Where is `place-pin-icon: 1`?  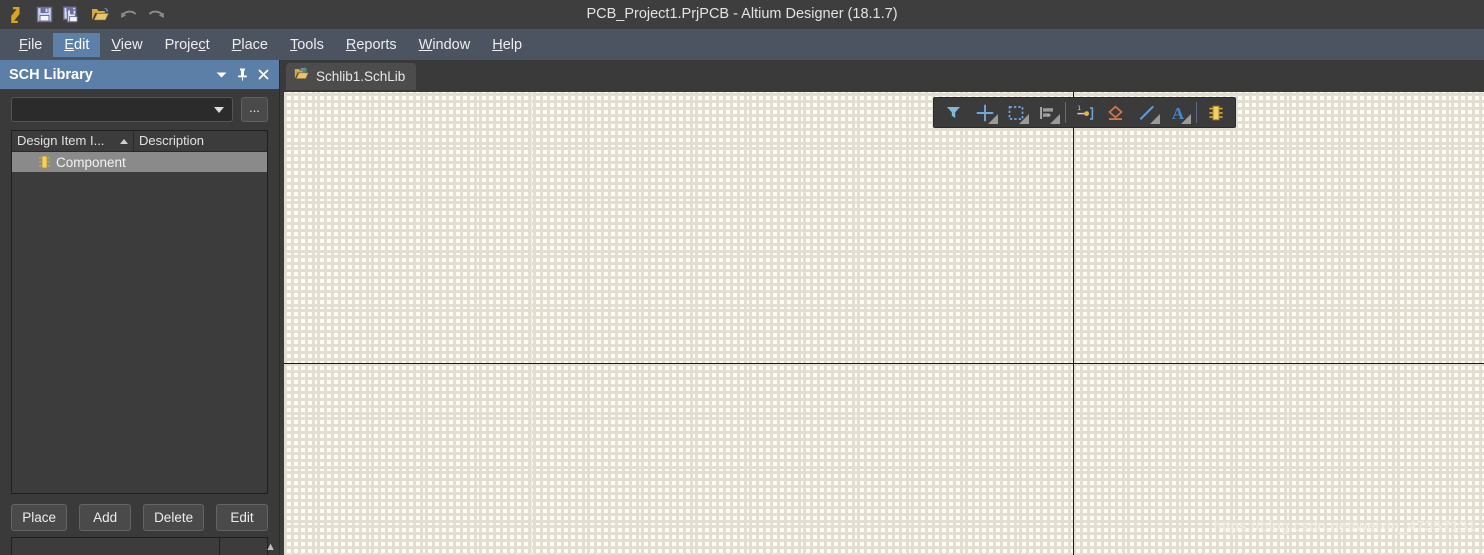
place-pin-icon: 1 is located at coordinates (1084, 112).